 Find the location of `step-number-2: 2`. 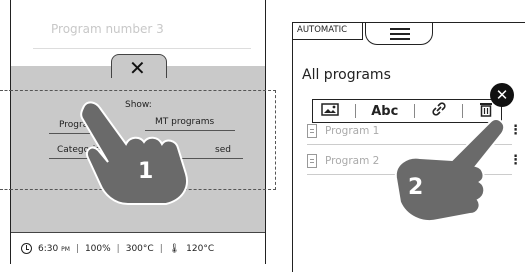

step-number-2: 2 is located at coordinates (415, 187).